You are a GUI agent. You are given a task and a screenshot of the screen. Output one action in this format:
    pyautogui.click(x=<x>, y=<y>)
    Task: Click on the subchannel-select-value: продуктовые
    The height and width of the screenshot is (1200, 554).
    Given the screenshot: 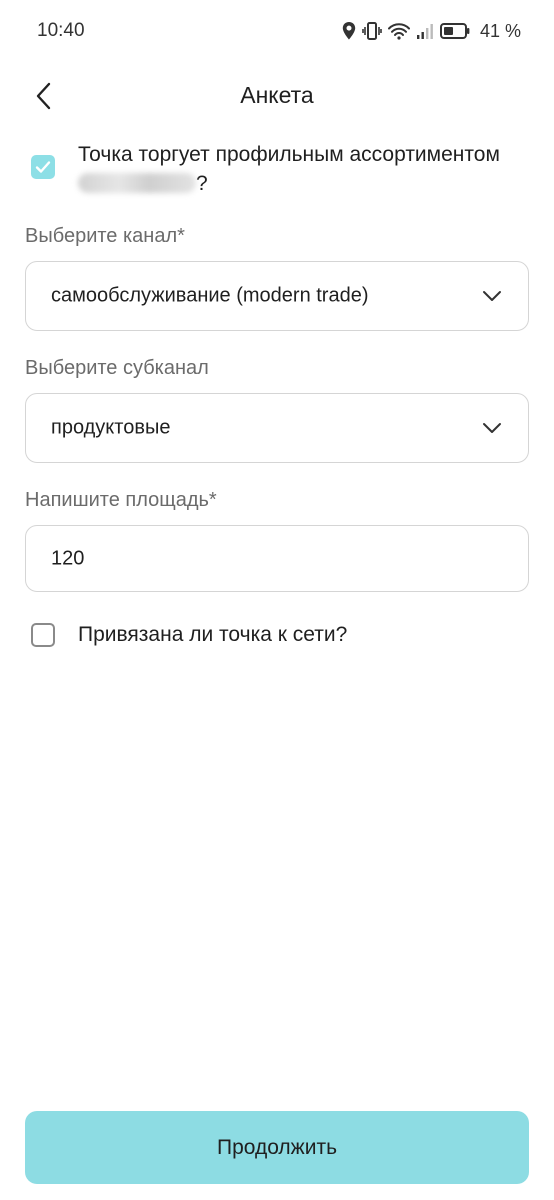 What is the action you would take?
    pyautogui.click(x=111, y=427)
    